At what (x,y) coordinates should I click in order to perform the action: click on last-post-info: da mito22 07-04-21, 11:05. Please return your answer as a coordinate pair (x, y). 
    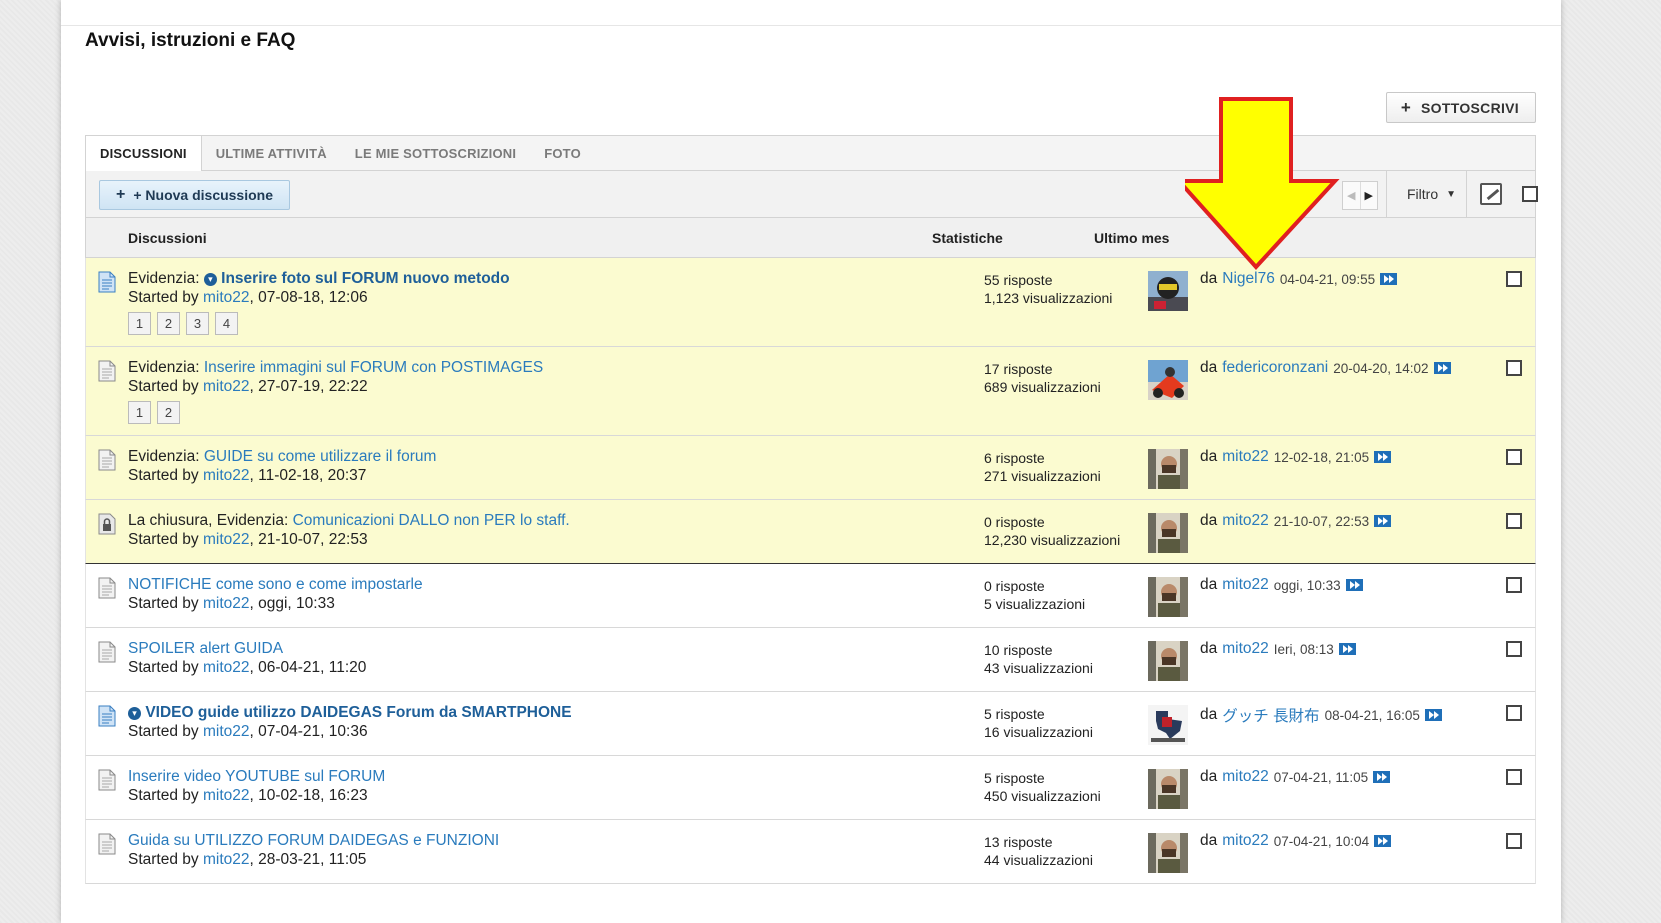
    Looking at the image, I should click on (1295, 777).